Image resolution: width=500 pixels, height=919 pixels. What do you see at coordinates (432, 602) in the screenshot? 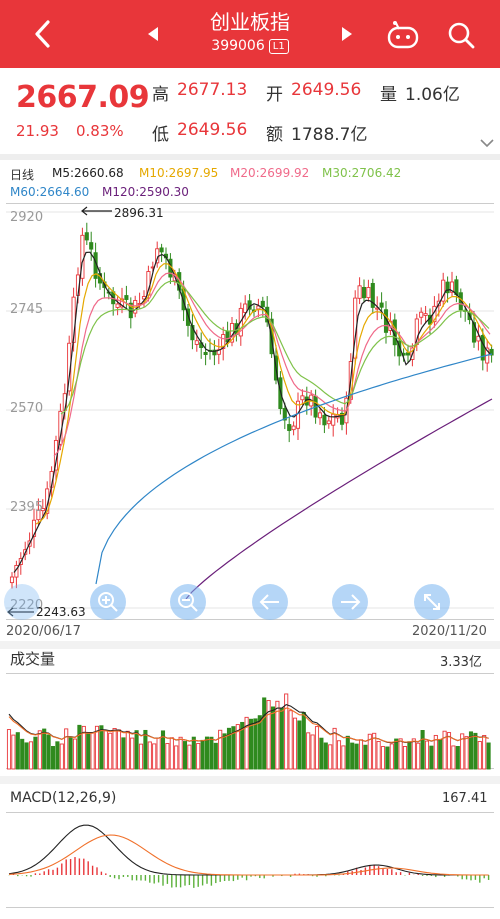
I see `fullscreen-button` at bounding box center [432, 602].